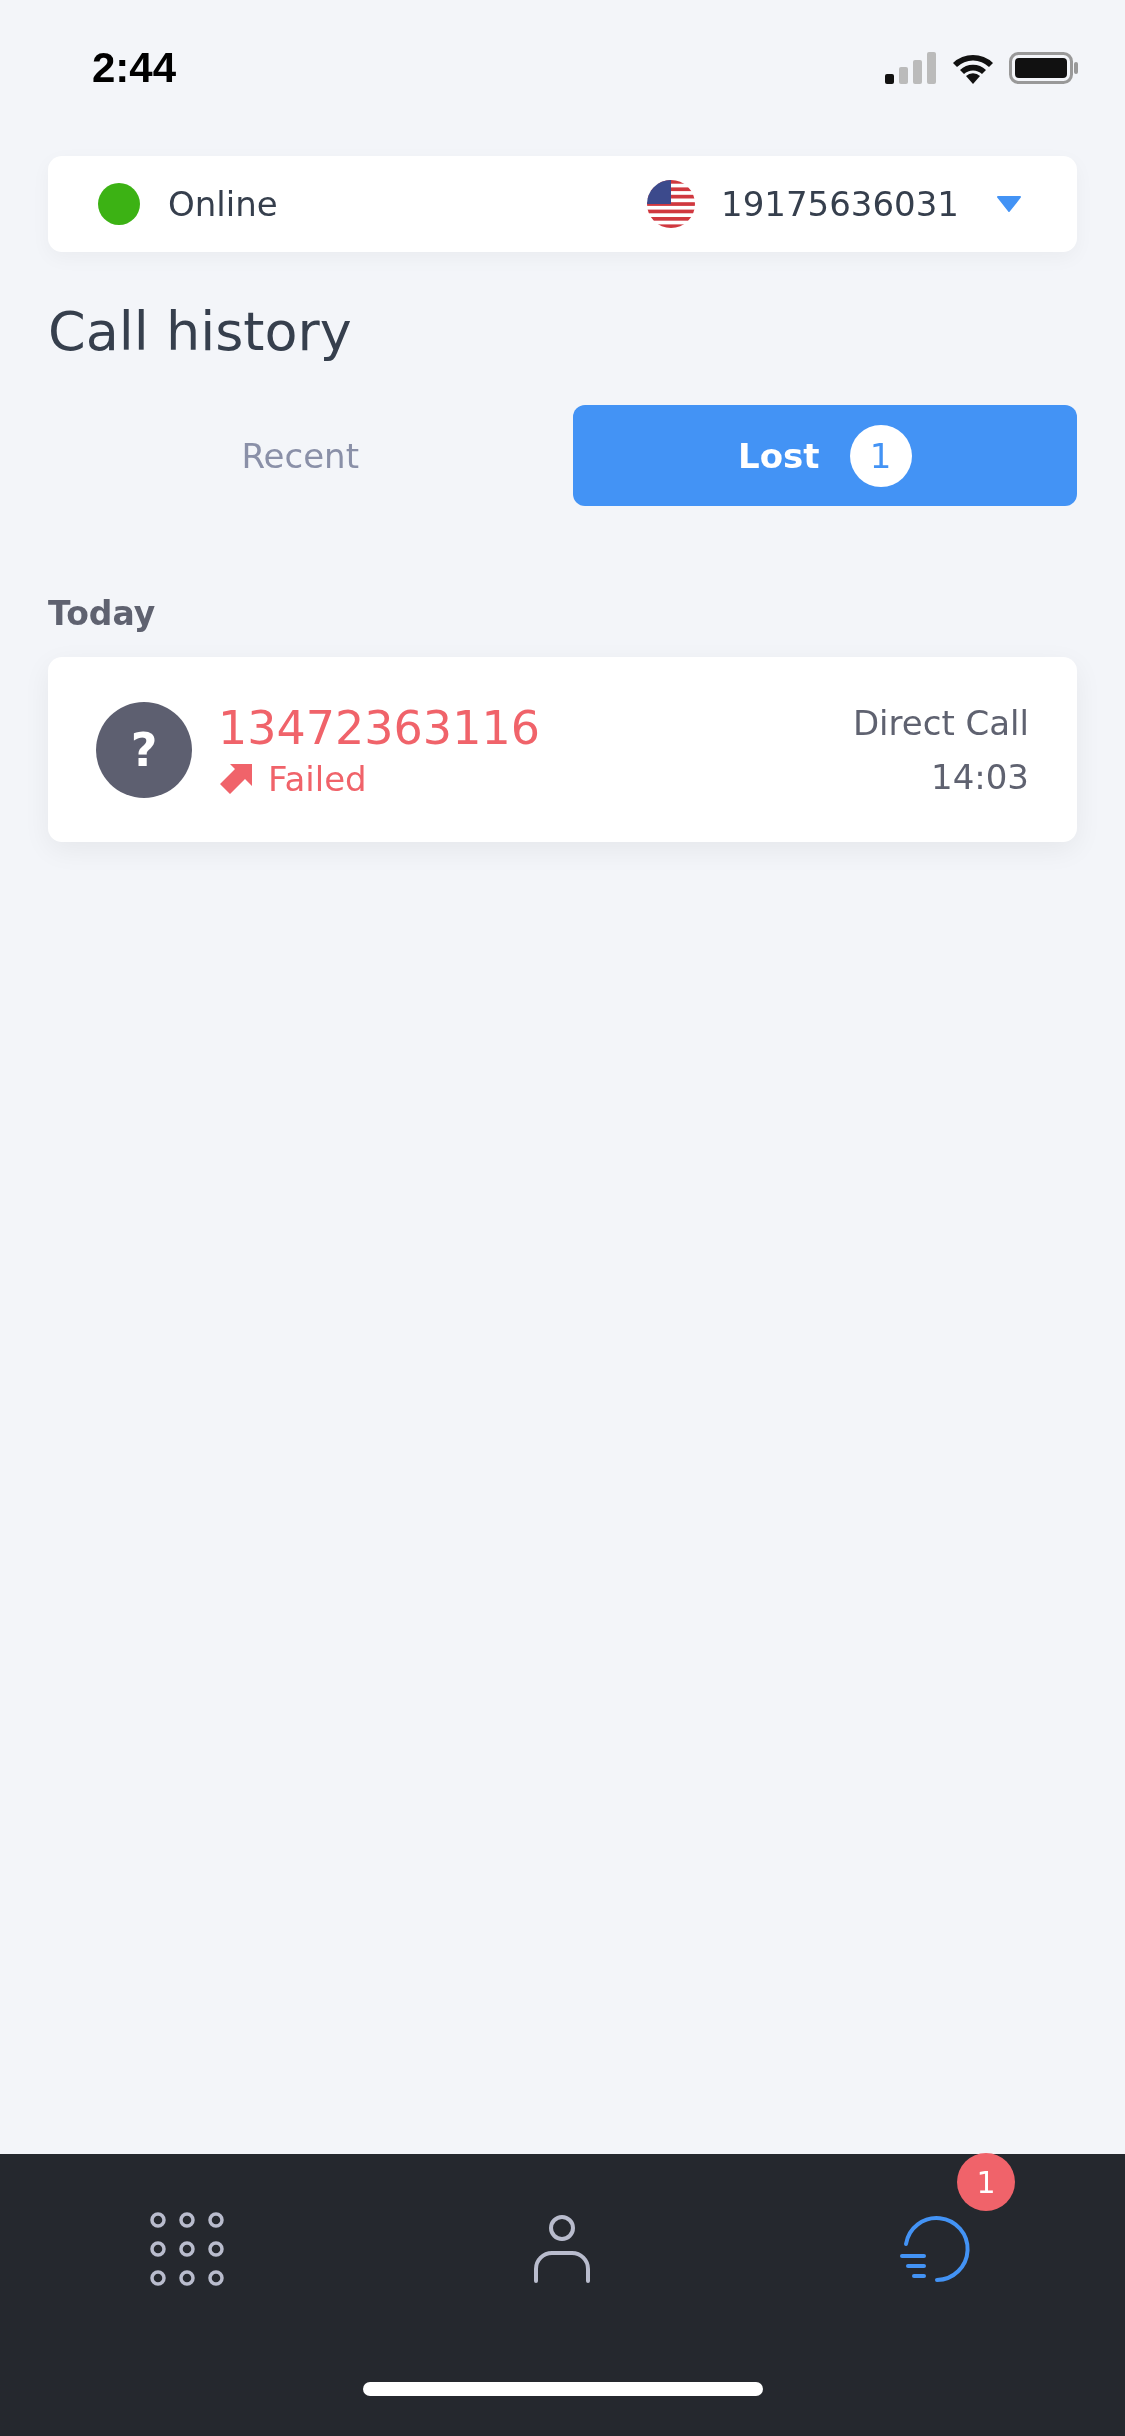 The height and width of the screenshot is (2436, 1125). I want to click on battery-icon, so click(1044, 68).